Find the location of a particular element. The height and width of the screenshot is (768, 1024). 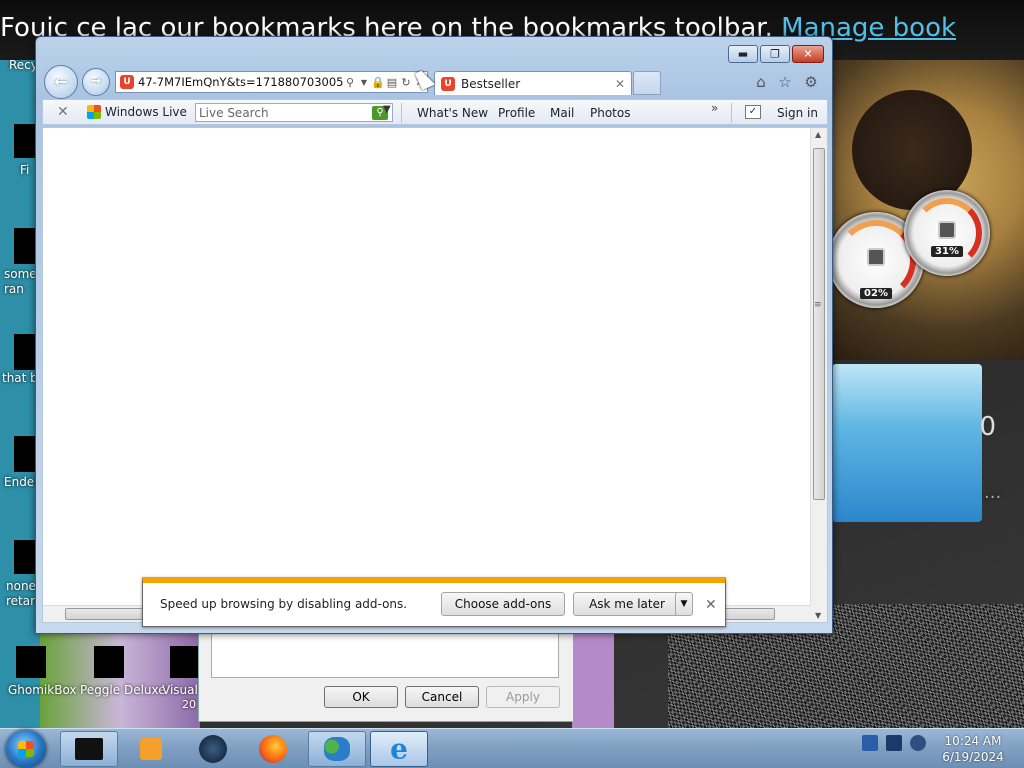

windows-flag-icon is located at coordinates (94, 112).